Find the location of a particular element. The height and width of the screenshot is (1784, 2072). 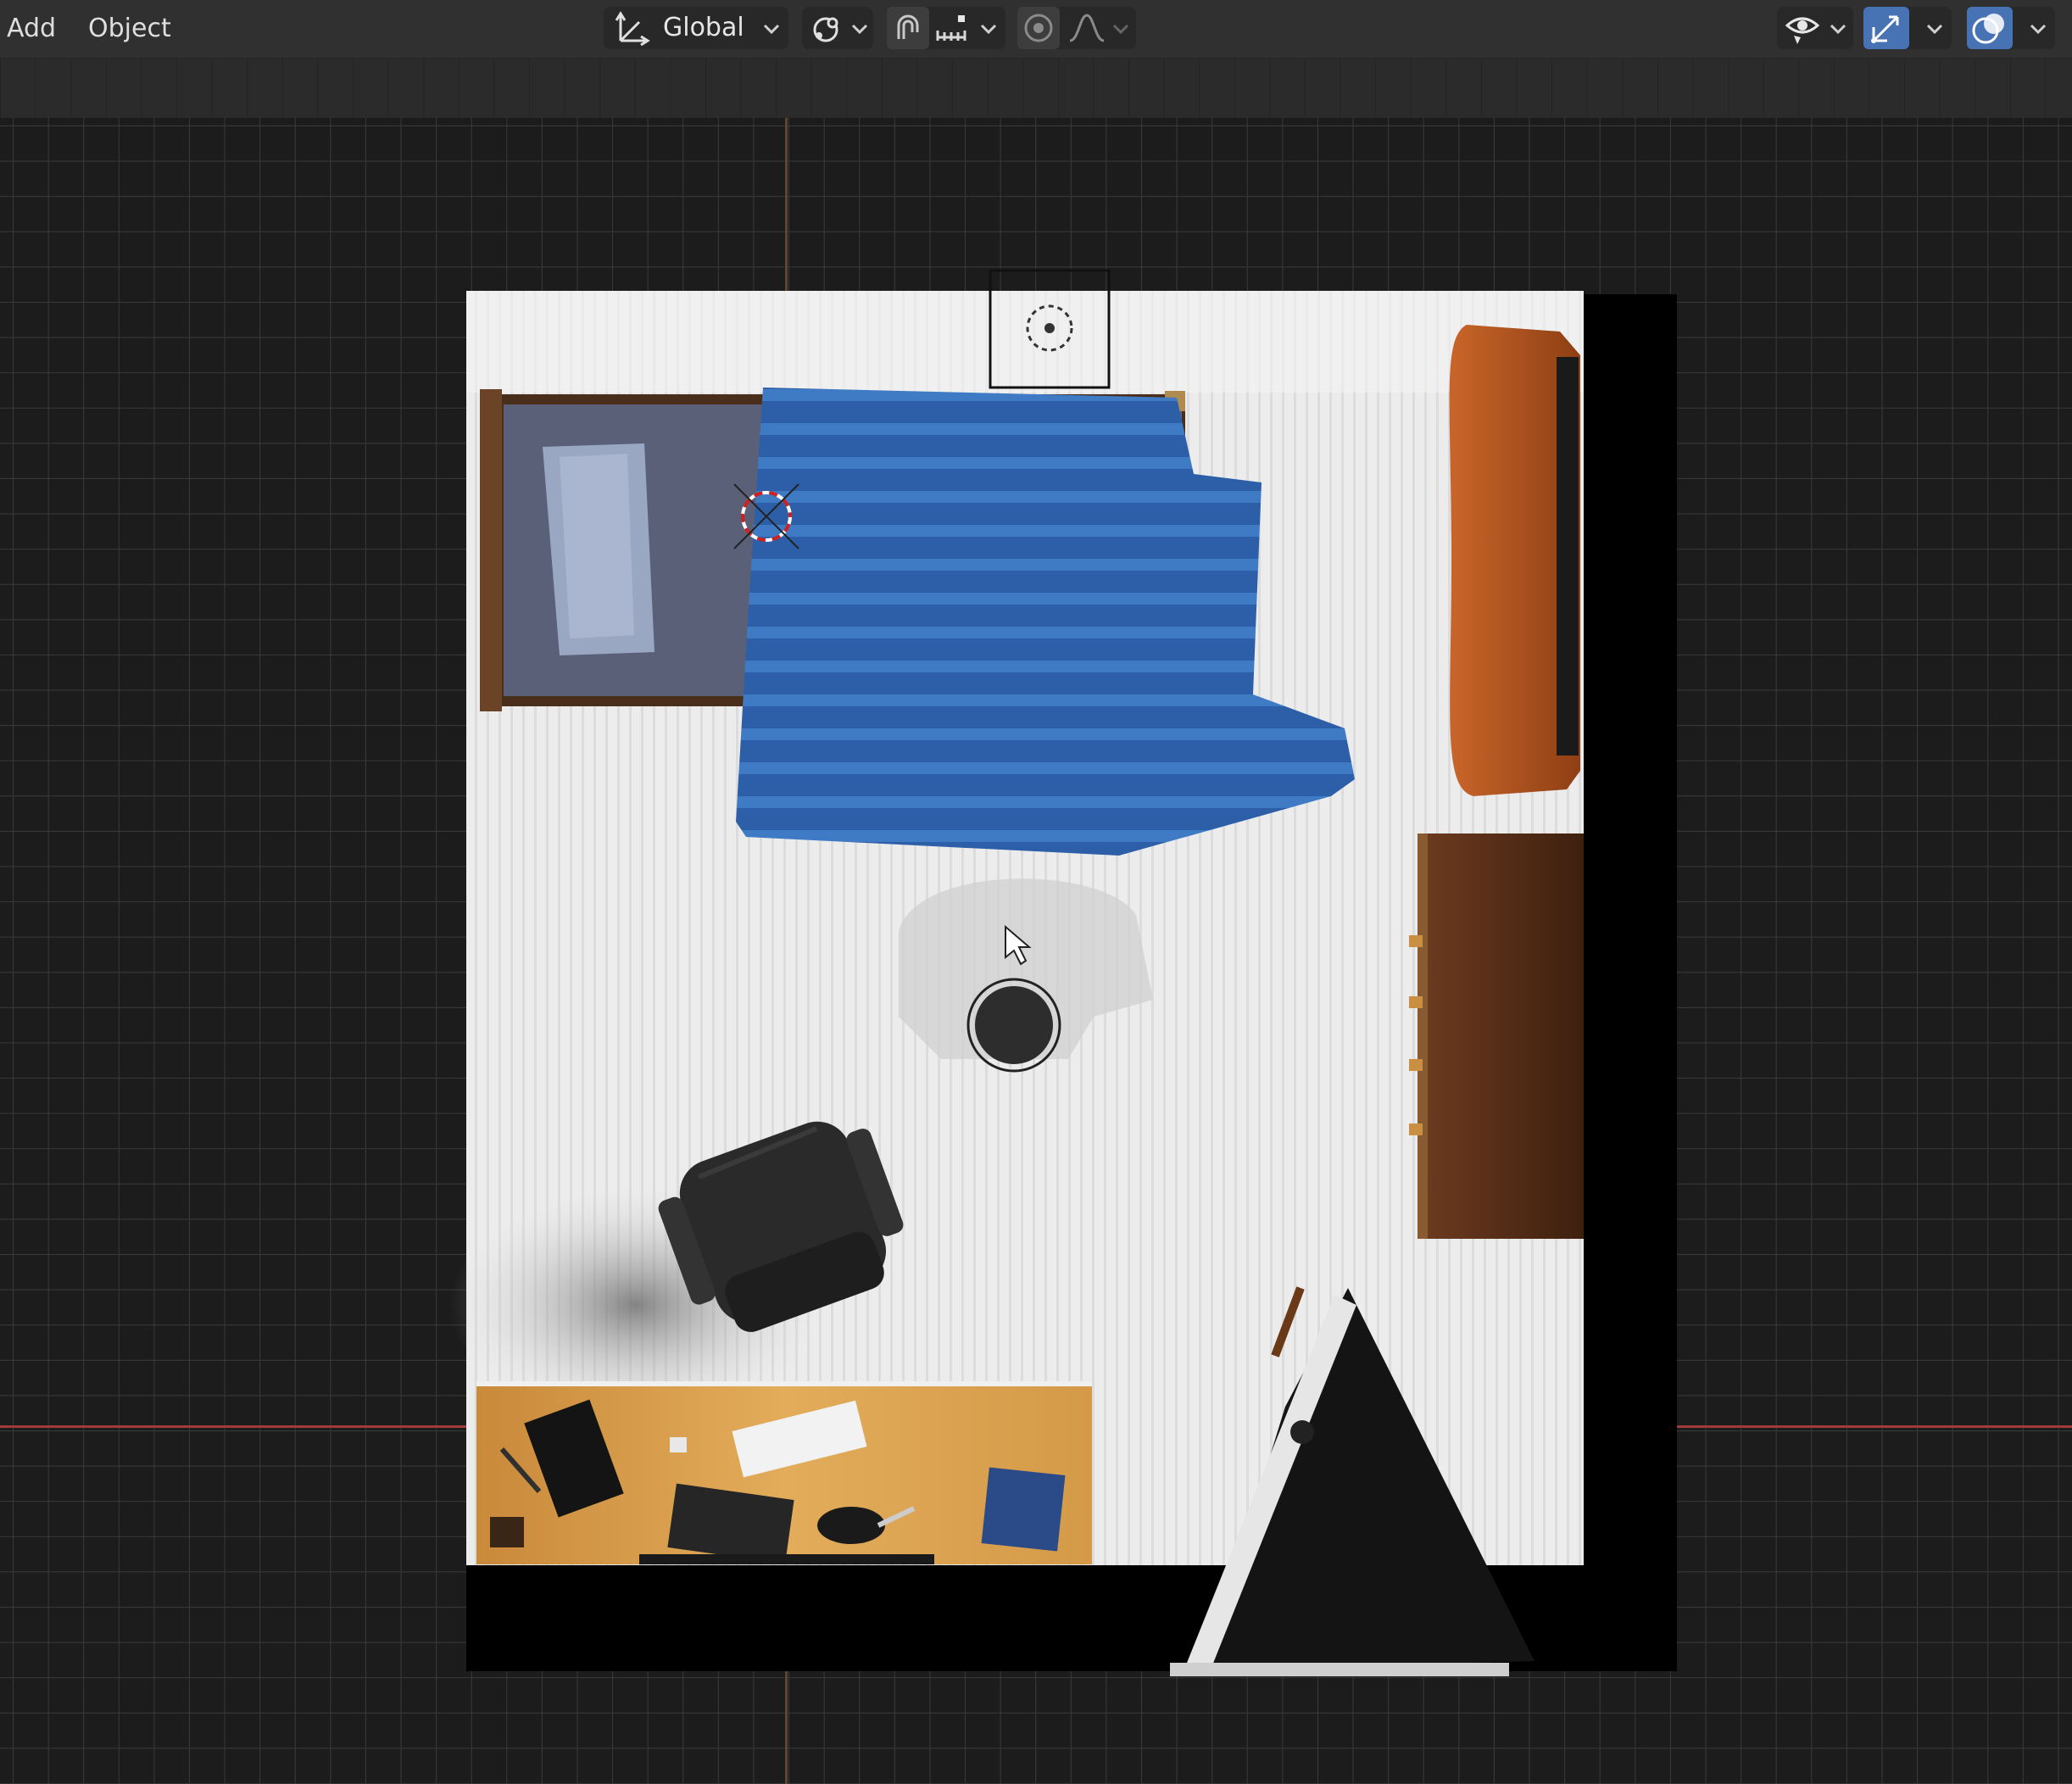

books is located at coordinates (1023, 1510).